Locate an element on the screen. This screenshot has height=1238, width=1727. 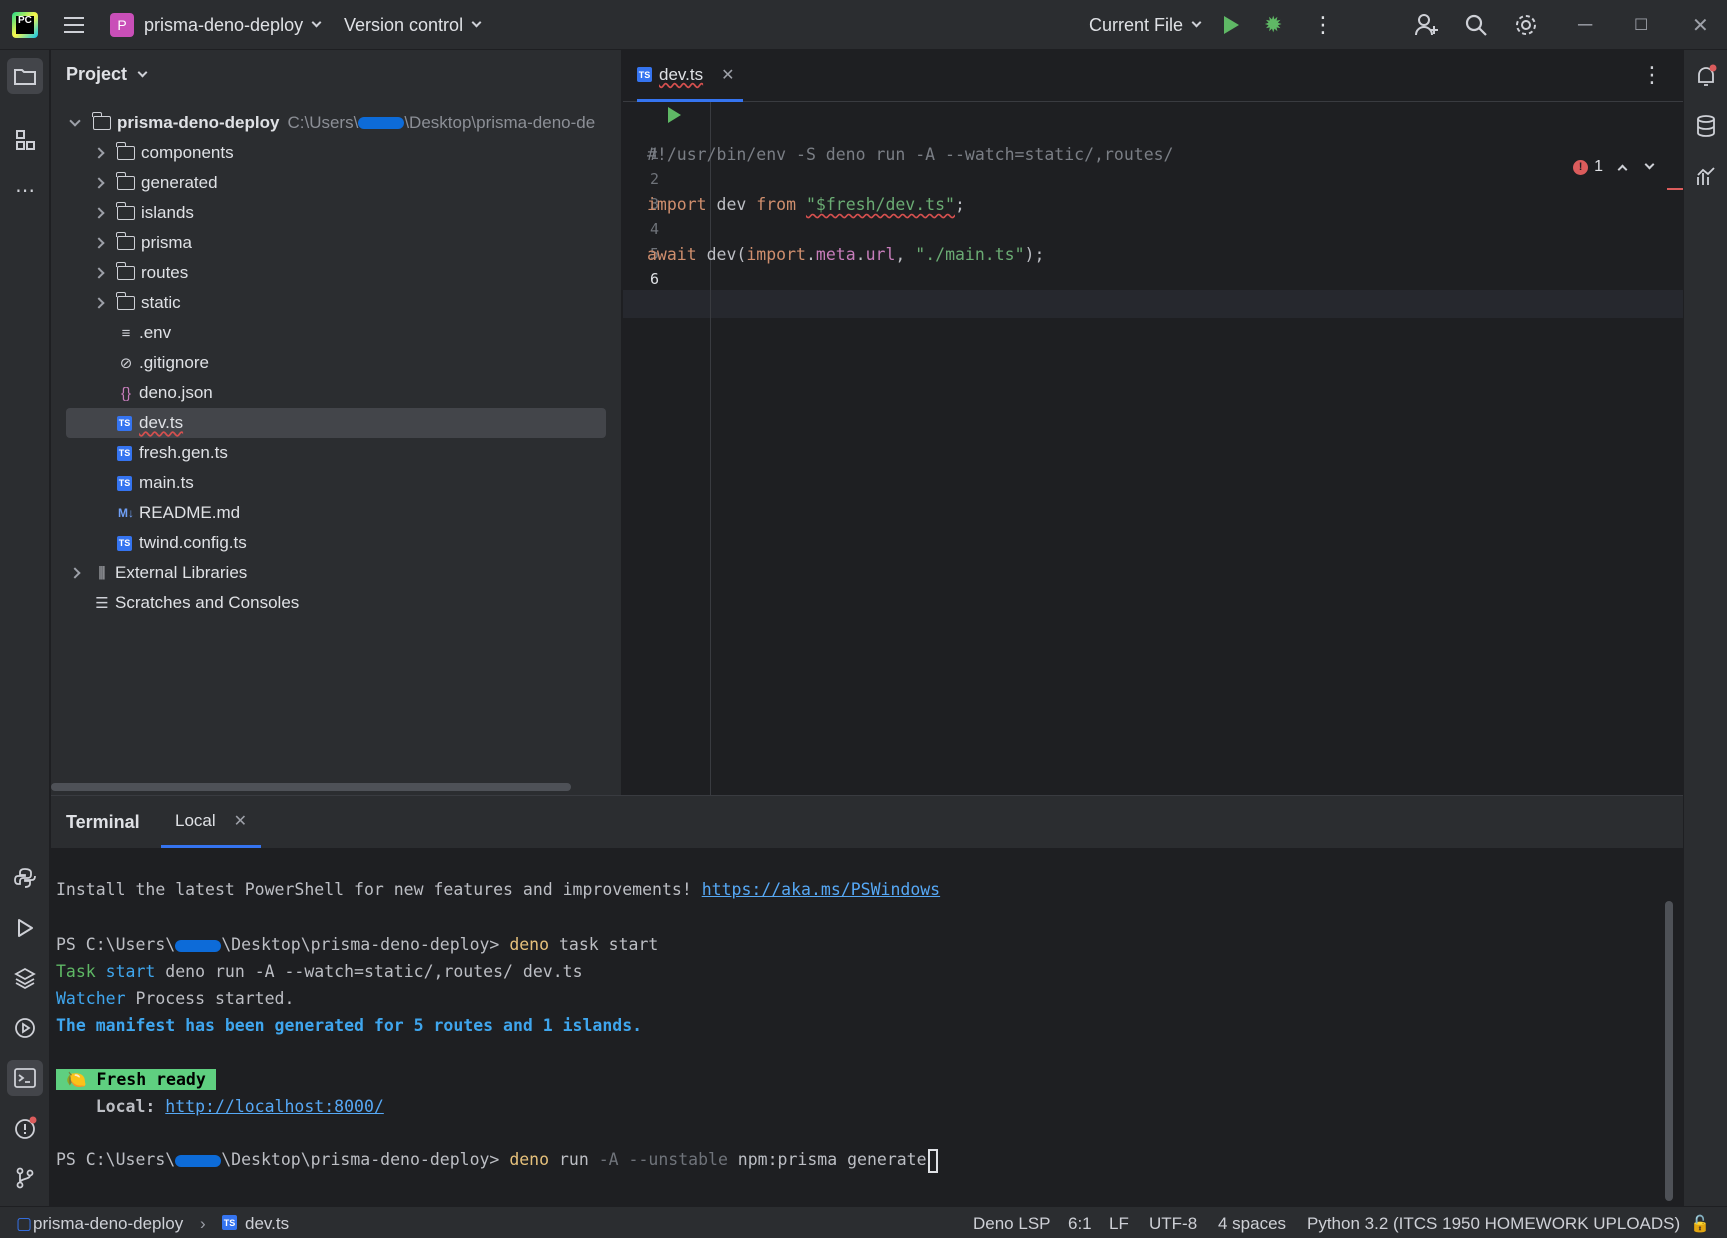
tree-scratches: ☰ Scratches and Consoles is located at coordinates (196, 603).